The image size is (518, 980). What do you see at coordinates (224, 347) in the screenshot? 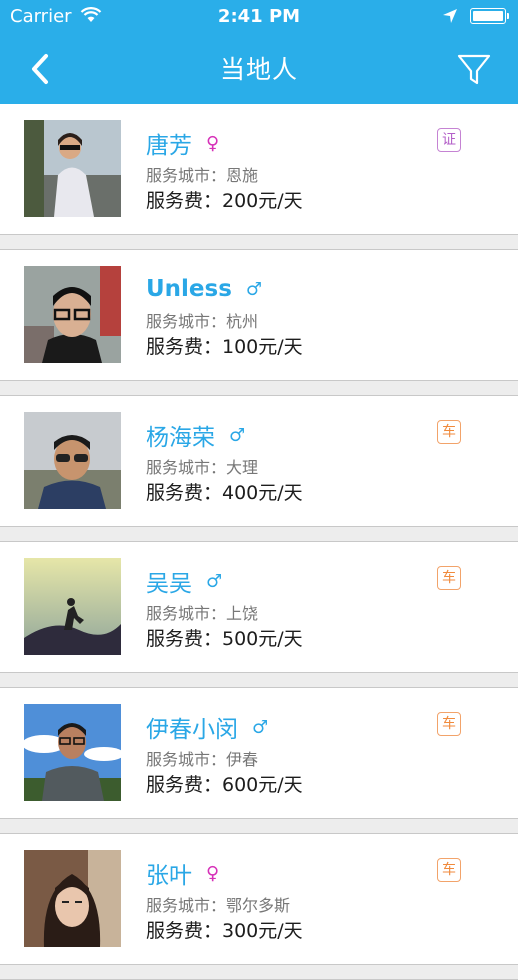
I see `service-fee: 服务费：100元/天` at bounding box center [224, 347].